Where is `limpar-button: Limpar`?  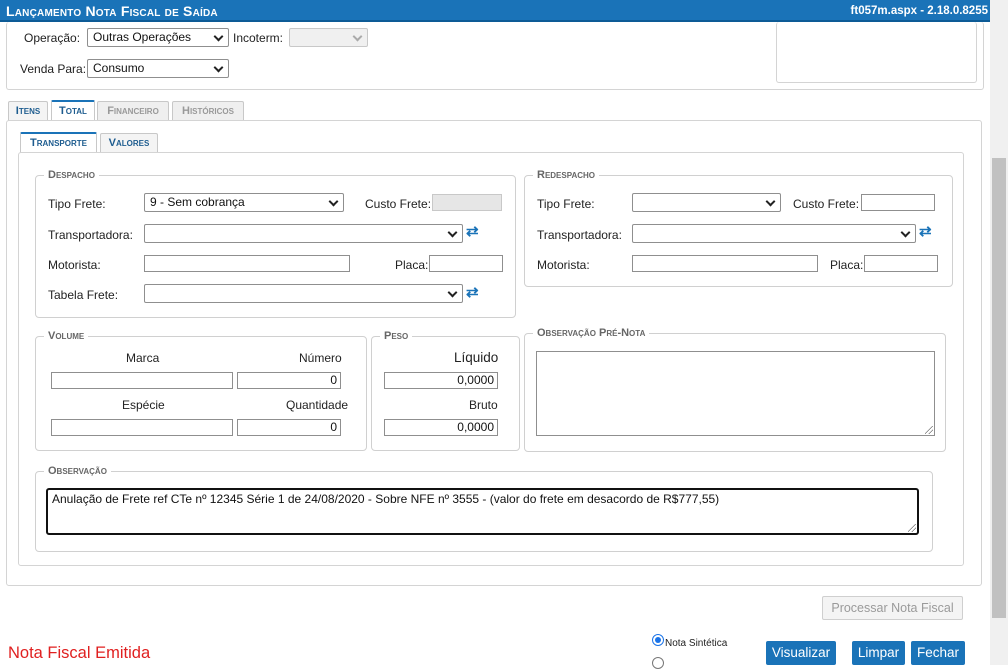
limpar-button: Limpar is located at coordinates (878, 653).